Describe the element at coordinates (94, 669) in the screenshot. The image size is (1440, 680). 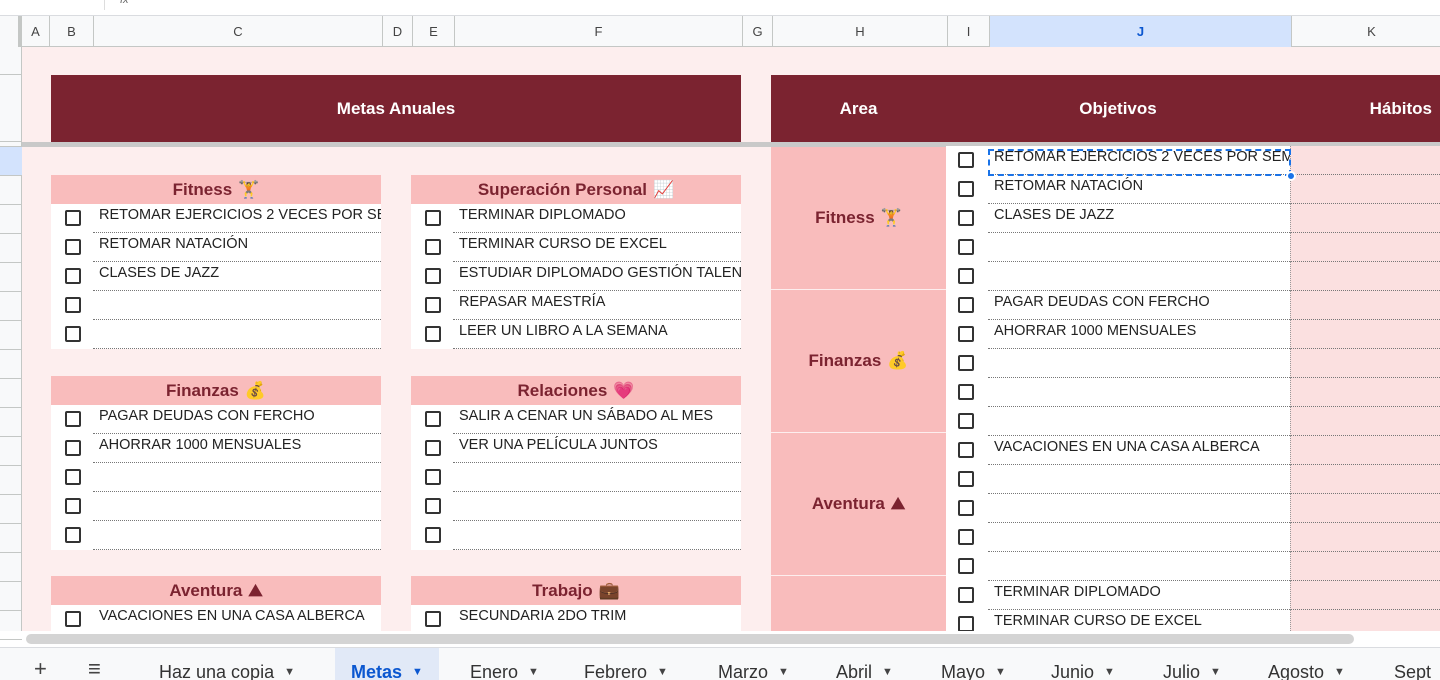
I see `all-sheets-menu-icon: ≡` at that location.